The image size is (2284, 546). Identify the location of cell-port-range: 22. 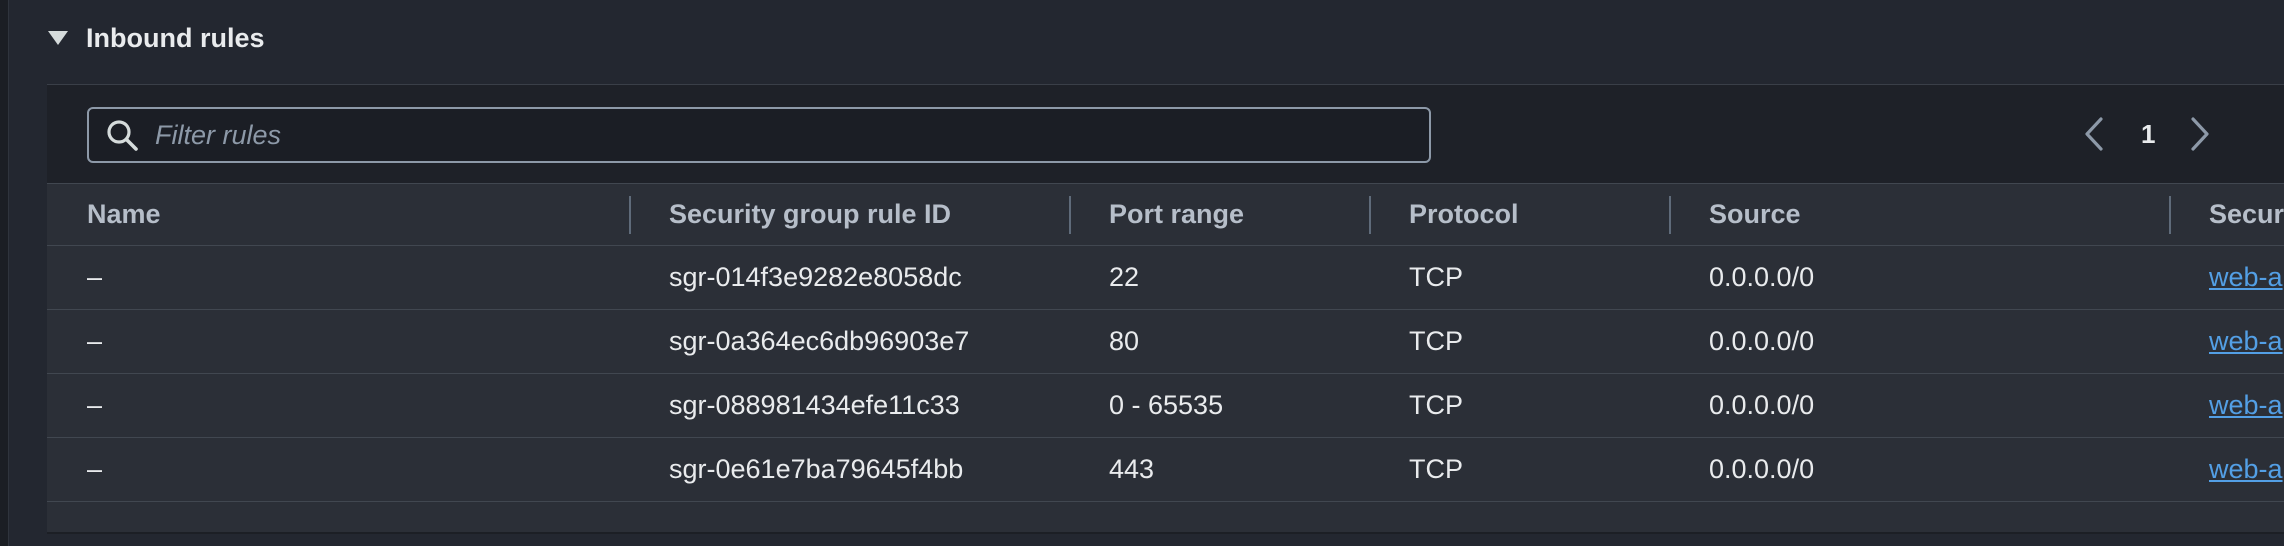
(1124, 277).